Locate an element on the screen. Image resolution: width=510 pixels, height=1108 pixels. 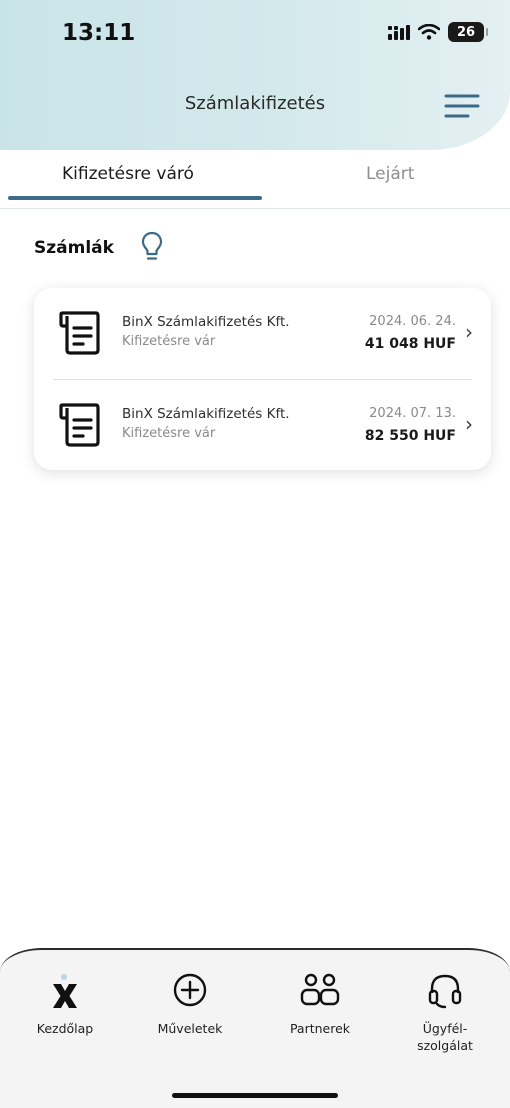
battery-icon: 26 is located at coordinates (468, 32).